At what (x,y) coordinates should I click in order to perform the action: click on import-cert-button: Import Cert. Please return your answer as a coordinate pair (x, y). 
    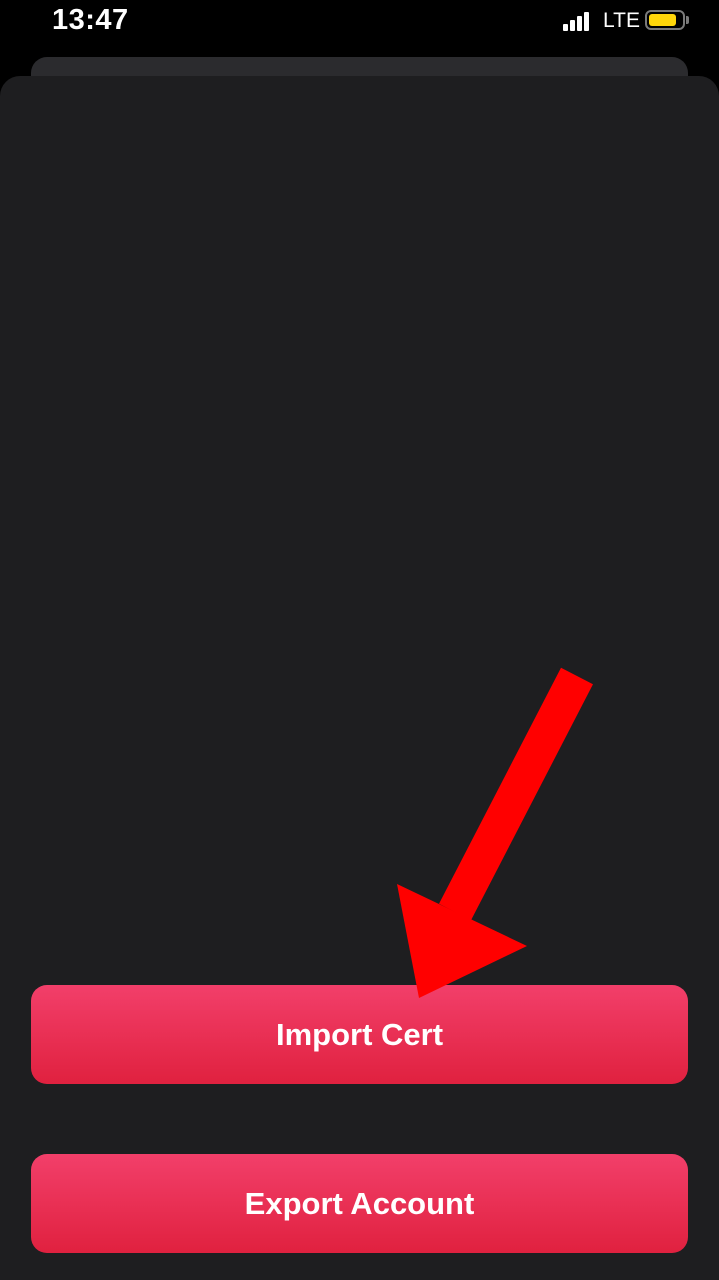
    Looking at the image, I should click on (359, 1034).